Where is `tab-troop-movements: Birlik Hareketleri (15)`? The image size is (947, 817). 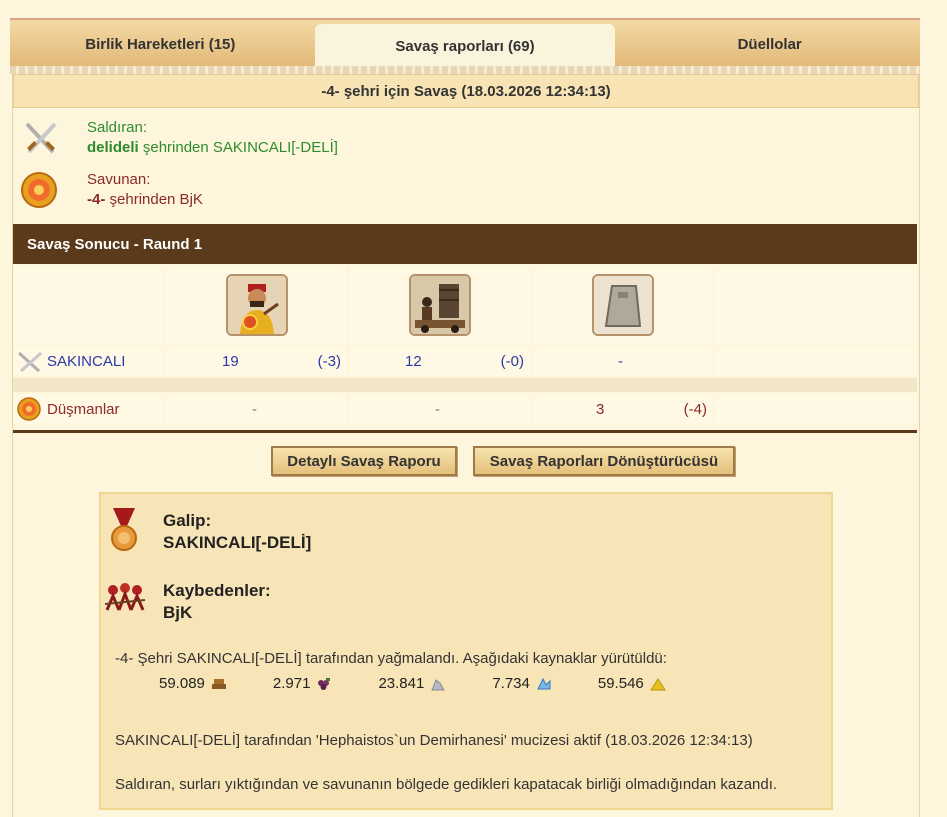 tab-troop-movements: Birlik Hareketleri (15) is located at coordinates (160, 44).